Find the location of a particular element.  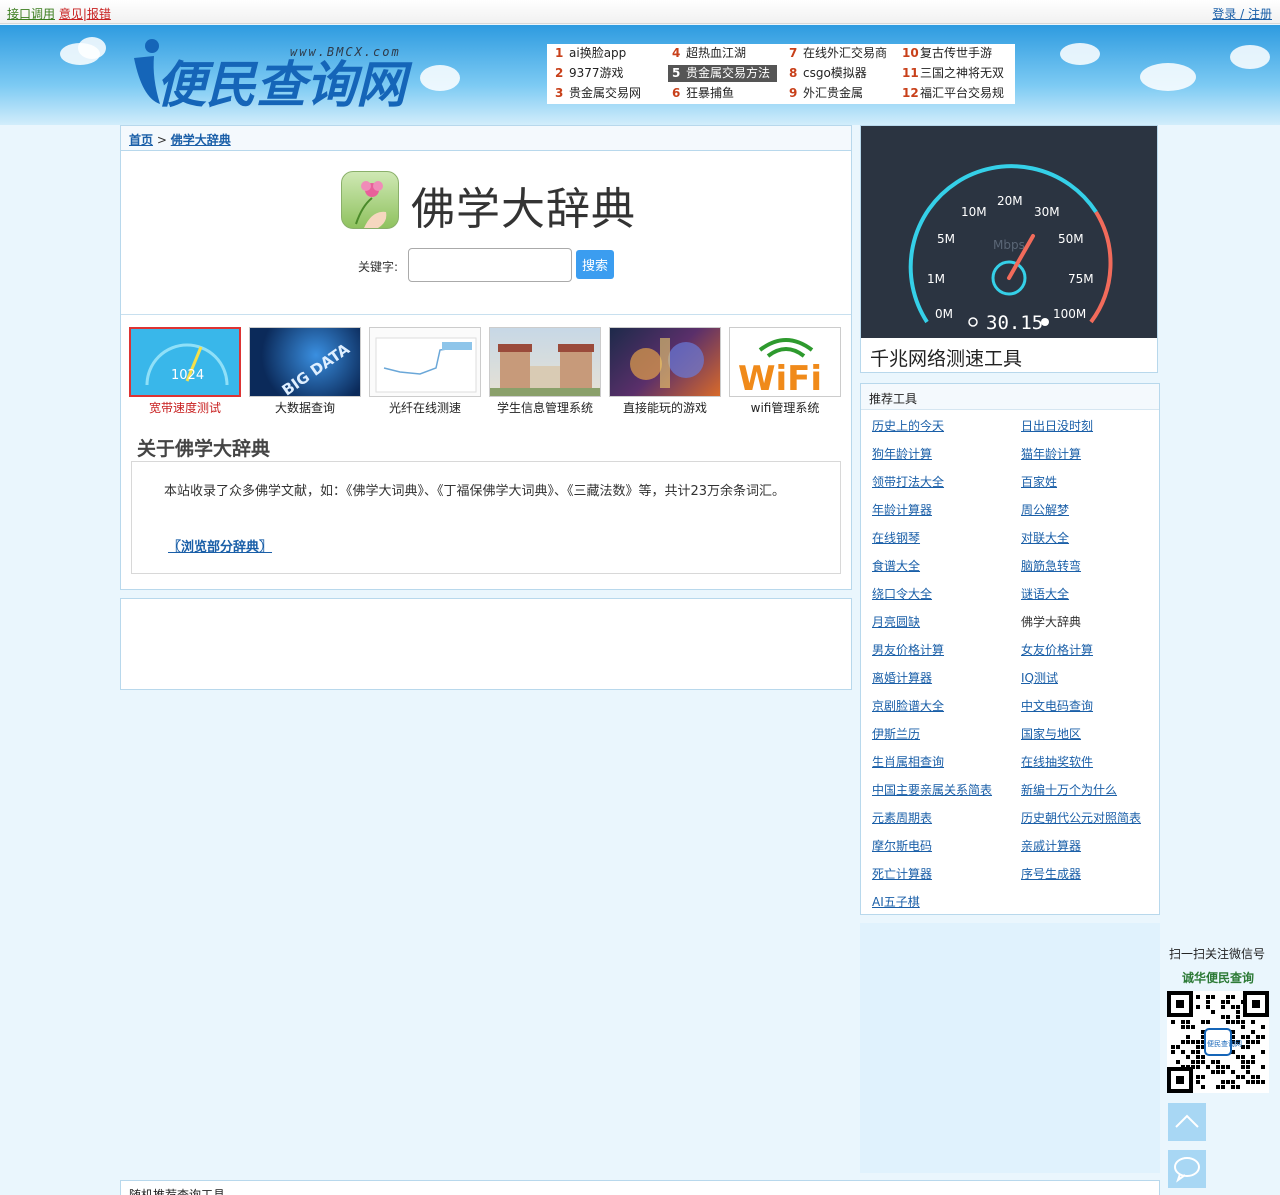

recommend-link: 摩尔斯电码 is located at coordinates (902, 845).